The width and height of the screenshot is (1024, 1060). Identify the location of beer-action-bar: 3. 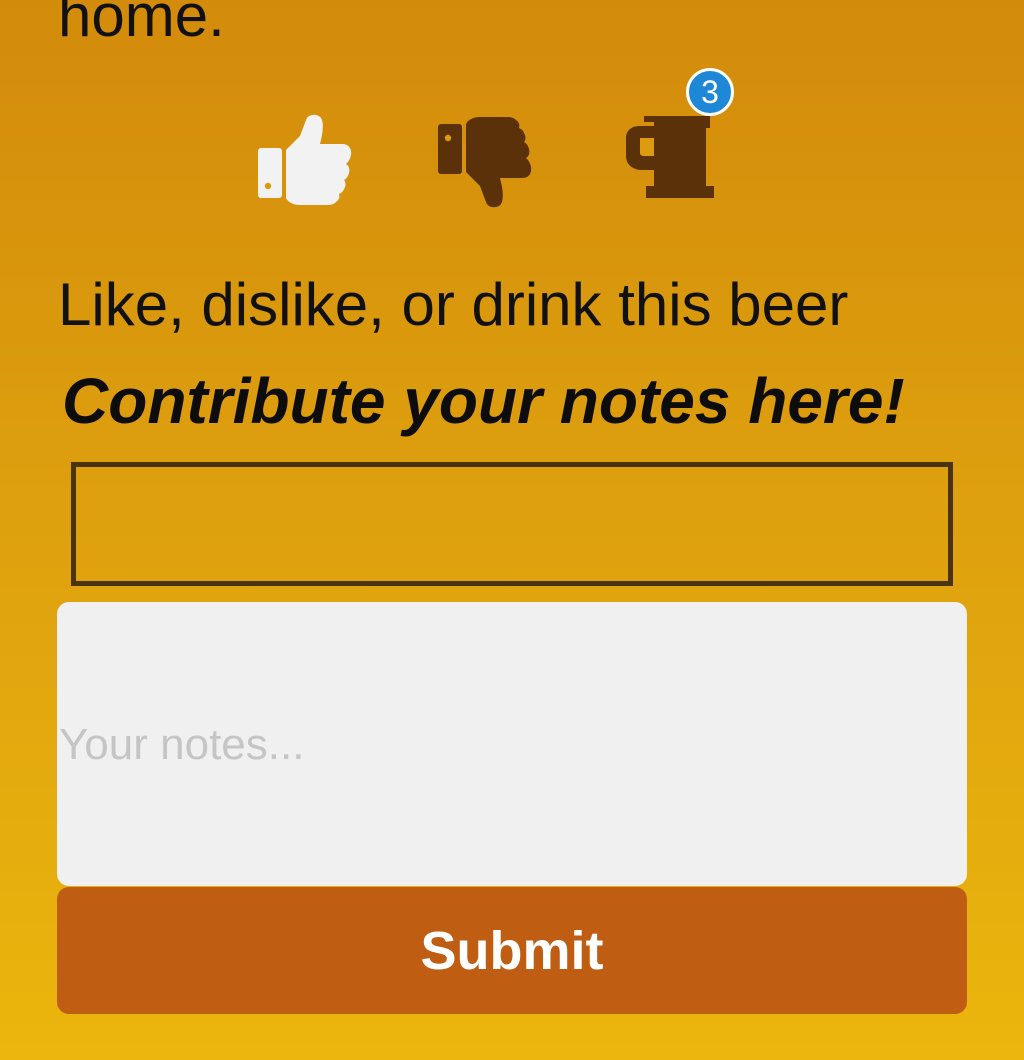
(512, 144).